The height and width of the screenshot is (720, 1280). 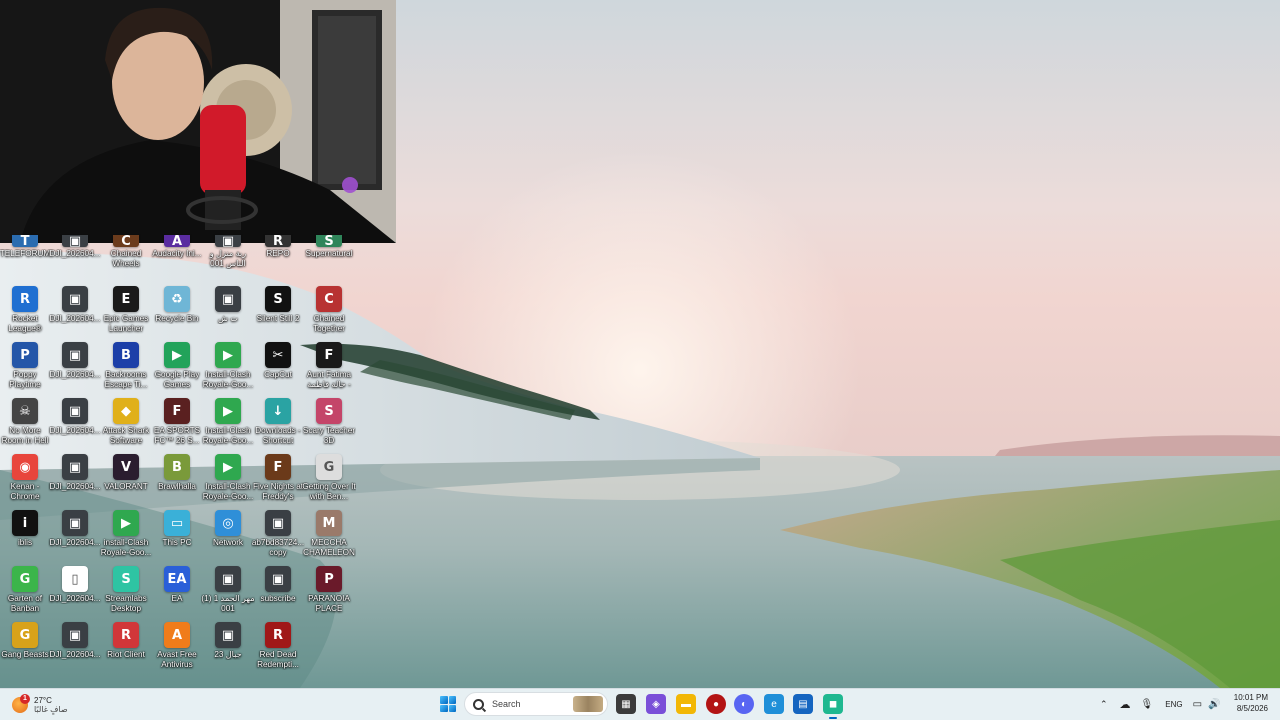 I want to click on desktop-icon: M MECCHA CHAMELEON, so click(x=329, y=536).